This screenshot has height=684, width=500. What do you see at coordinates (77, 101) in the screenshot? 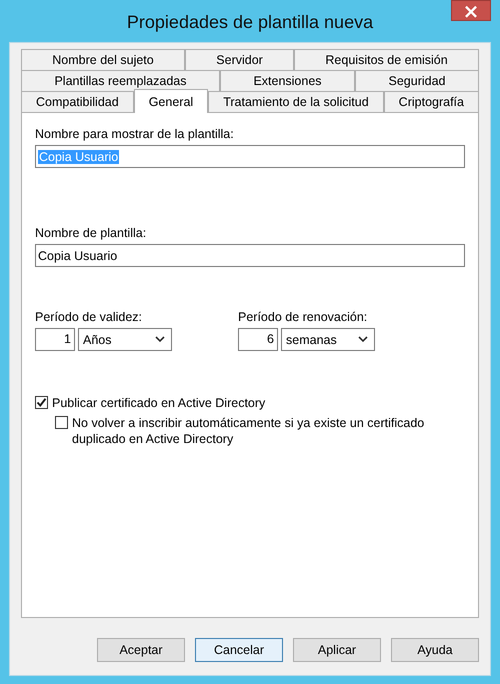
I see `tab: Compatibilidad` at bounding box center [77, 101].